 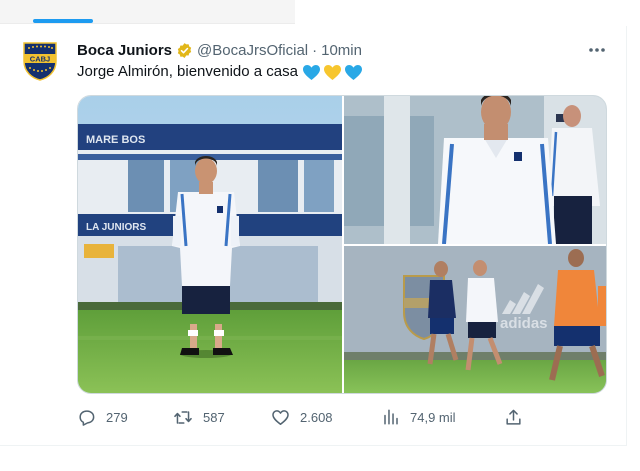 I want to click on author-handle: @BocaJrsOficial, so click(x=252, y=50).